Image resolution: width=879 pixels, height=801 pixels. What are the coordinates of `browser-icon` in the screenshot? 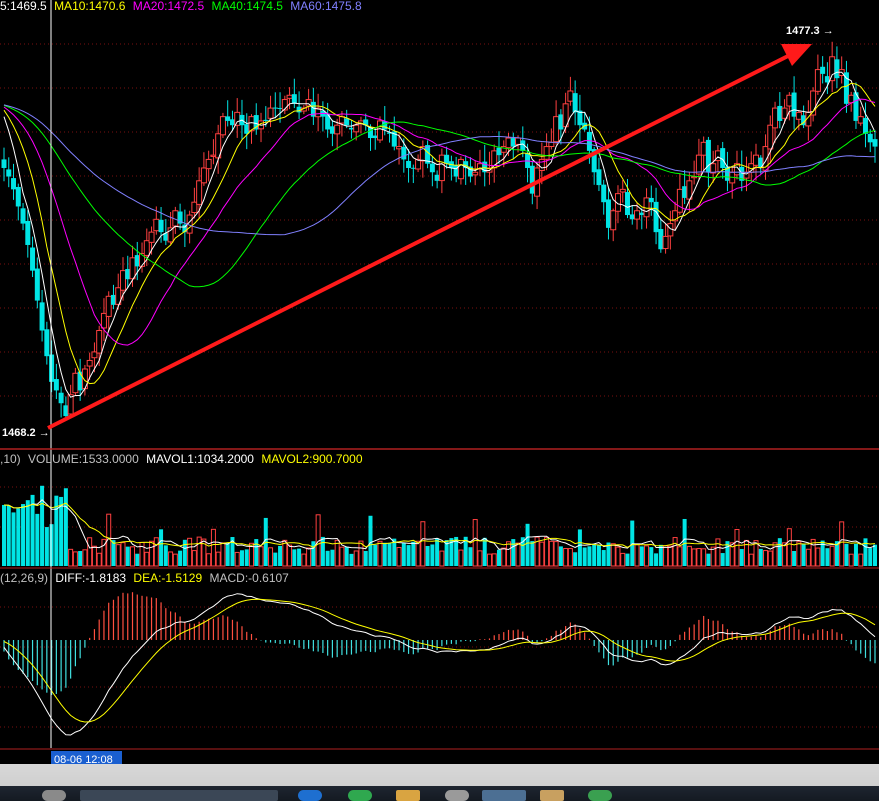 It's located at (310, 795).